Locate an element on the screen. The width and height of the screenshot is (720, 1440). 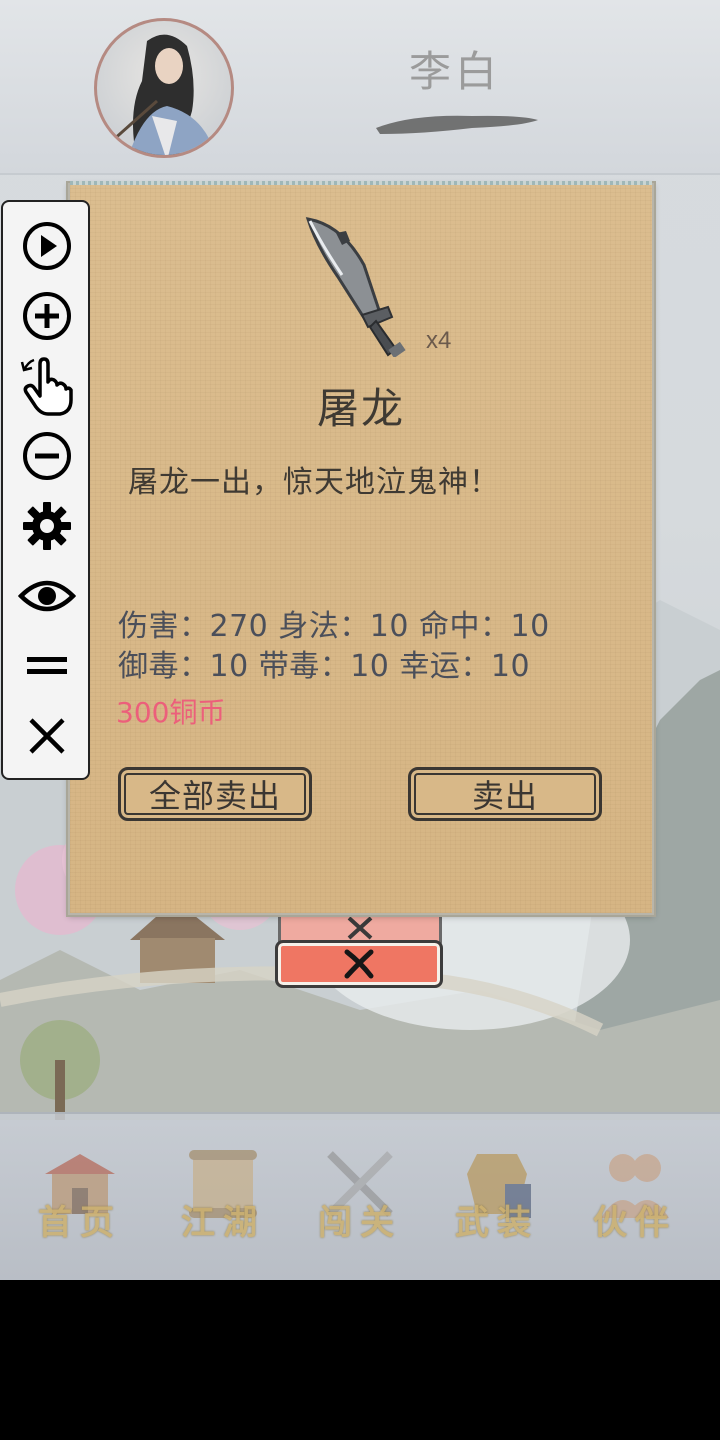
floating-tool-panel is located at coordinates (45, 490).